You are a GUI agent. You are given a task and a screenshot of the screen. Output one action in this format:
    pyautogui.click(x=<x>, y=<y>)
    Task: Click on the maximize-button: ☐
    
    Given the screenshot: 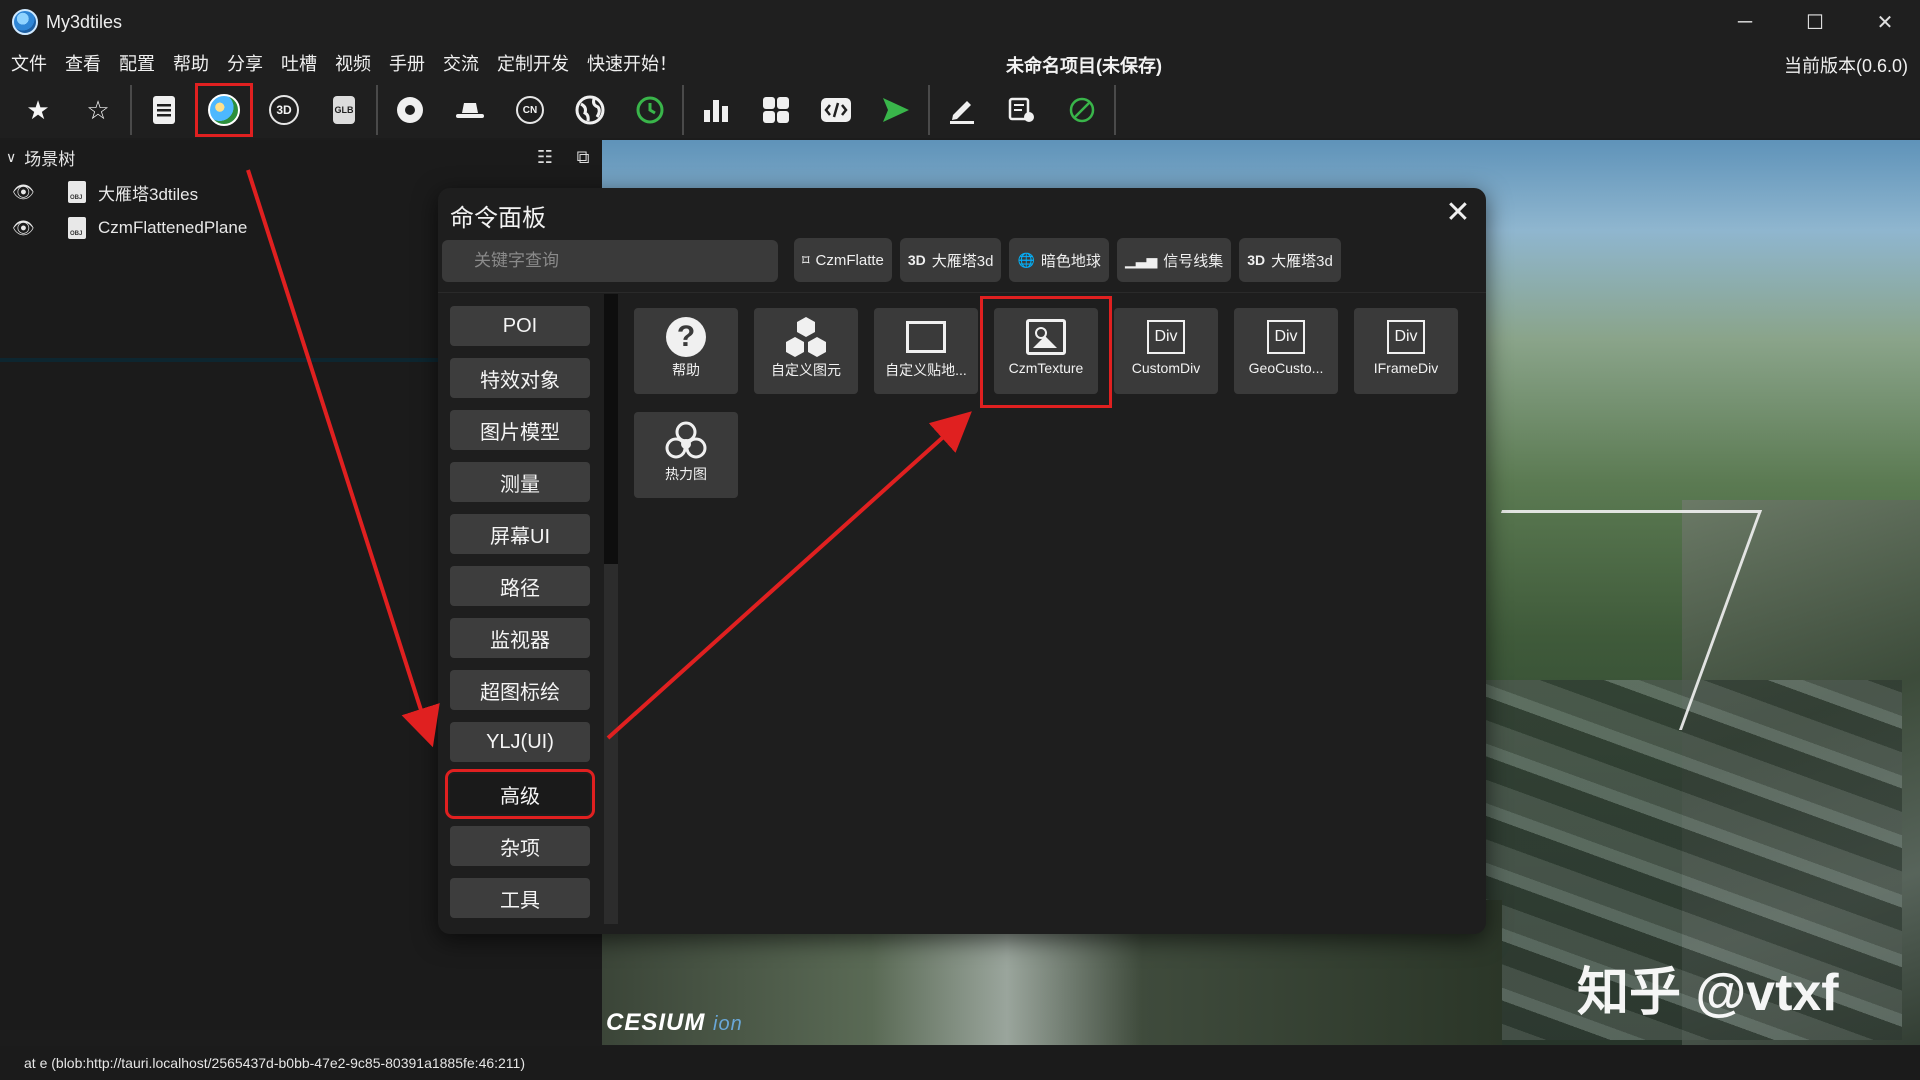 What is the action you would take?
    pyautogui.click(x=1815, y=22)
    